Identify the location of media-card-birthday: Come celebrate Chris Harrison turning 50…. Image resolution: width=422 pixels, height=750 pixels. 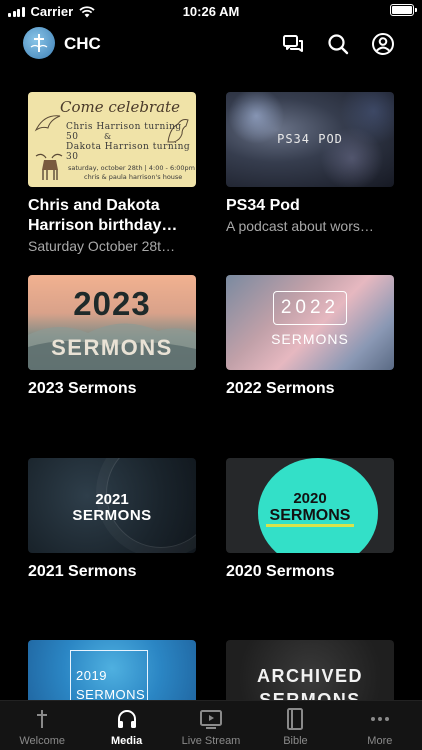
(112, 173).